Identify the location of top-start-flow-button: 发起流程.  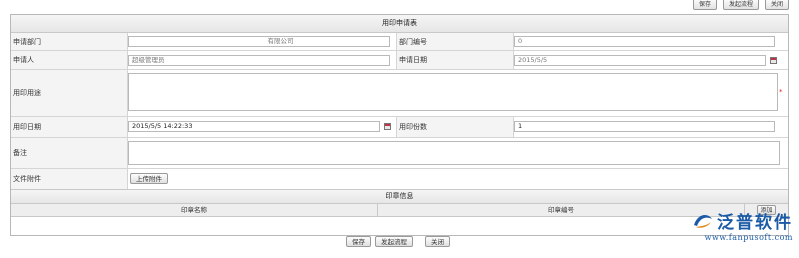
(740, 5).